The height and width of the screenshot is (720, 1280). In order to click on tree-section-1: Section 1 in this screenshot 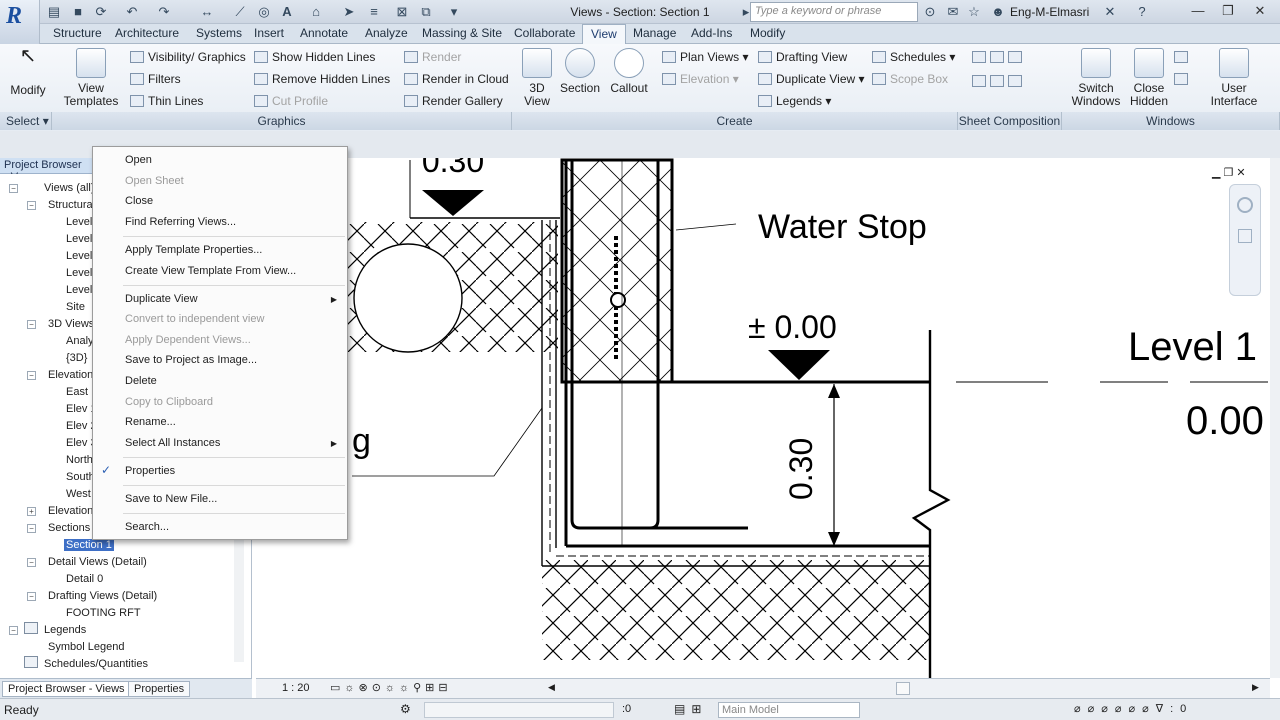, I will do `click(89, 545)`.